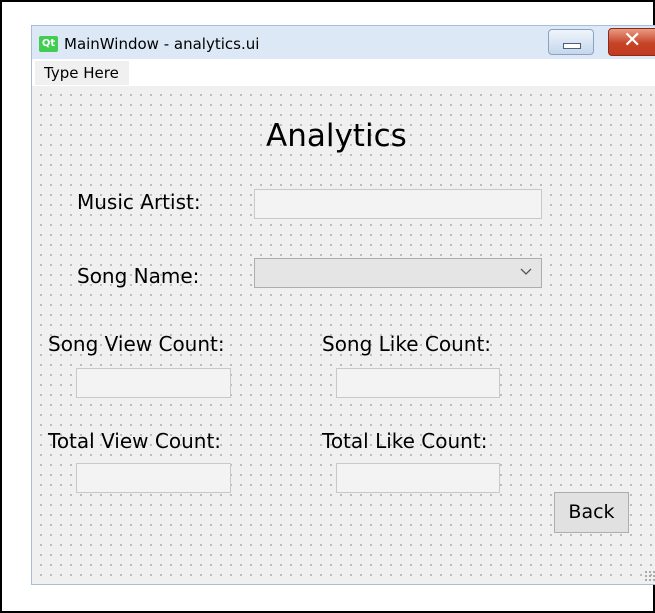  Describe the element at coordinates (418, 478) in the screenshot. I see `total-like-count-field` at that location.